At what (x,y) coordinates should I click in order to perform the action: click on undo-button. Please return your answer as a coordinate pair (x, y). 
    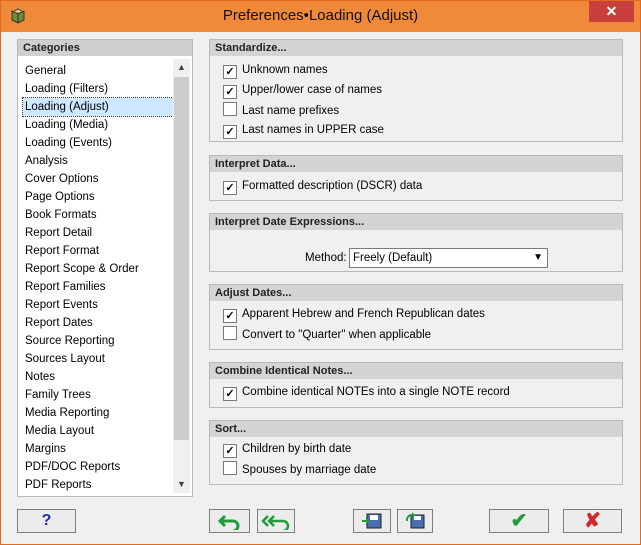
    Looking at the image, I should click on (229, 521).